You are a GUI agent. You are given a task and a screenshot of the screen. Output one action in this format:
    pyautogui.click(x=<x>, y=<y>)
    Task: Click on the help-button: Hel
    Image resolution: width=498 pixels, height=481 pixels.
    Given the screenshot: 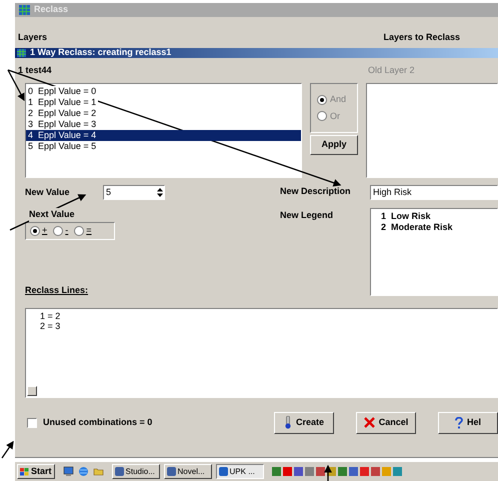 What is the action you would take?
    pyautogui.click(x=468, y=423)
    